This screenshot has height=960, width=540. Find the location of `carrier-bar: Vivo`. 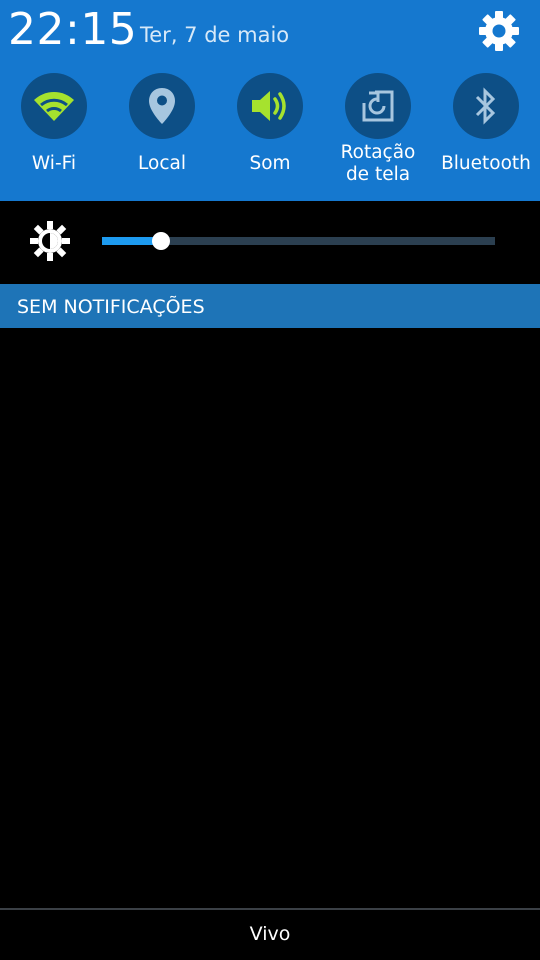

carrier-bar: Vivo is located at coordinates (270, 934).